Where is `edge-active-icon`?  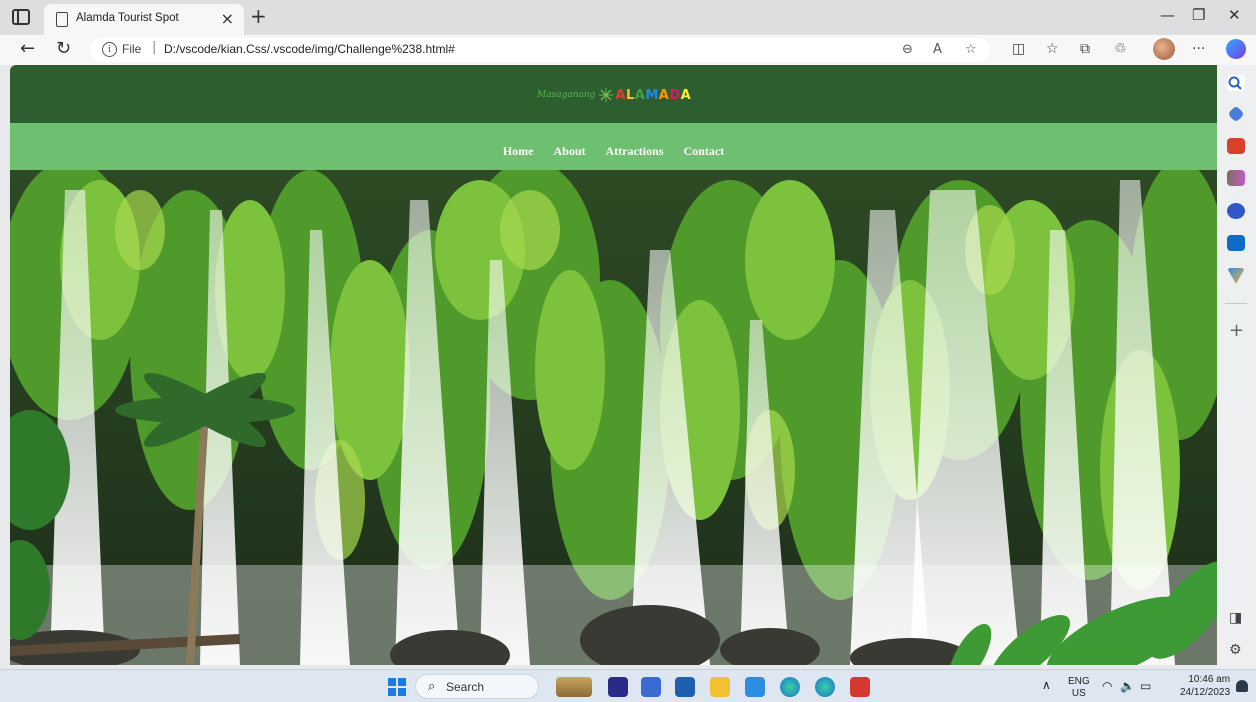 edge-active-icon is located at coordinates (825, 687).